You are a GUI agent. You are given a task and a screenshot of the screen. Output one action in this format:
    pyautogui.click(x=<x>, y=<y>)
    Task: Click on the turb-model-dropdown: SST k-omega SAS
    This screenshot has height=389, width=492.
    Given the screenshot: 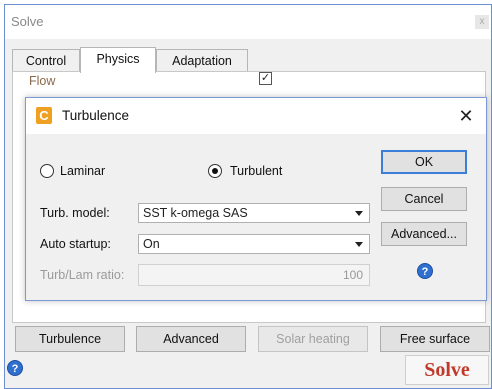 What is the action you would take?
    pyautogui.click(x=254, y=213)
    